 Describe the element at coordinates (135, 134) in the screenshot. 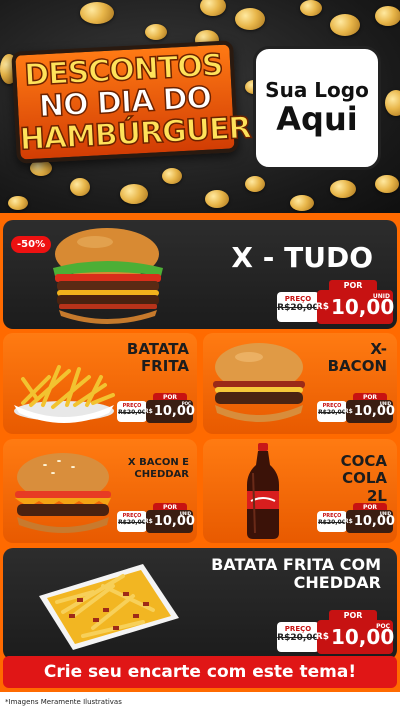

I see `title-line-3: HAMBÚRGUER` at that location.